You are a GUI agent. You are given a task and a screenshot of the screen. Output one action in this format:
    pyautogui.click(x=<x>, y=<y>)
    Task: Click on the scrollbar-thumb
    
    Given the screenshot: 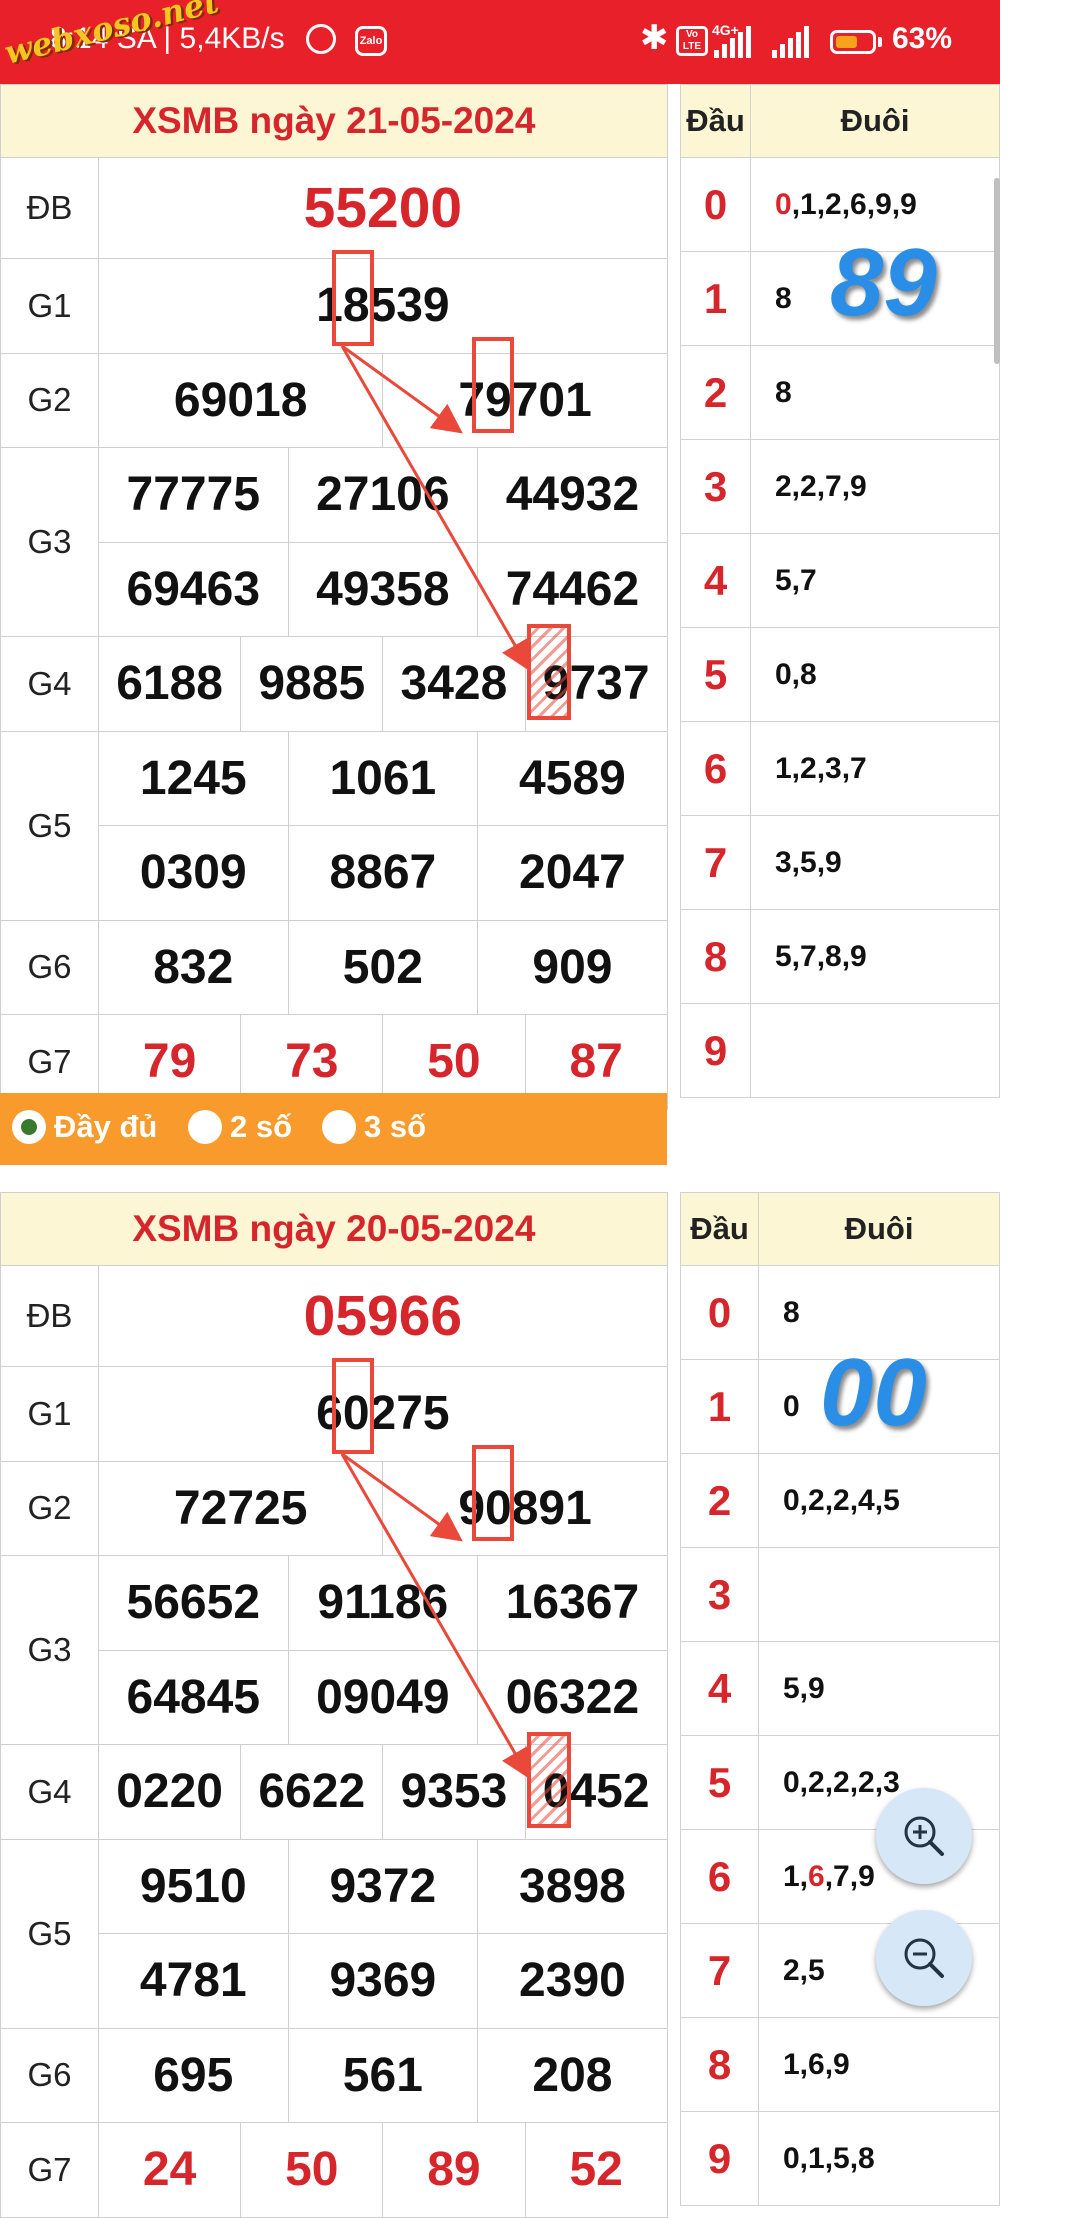 What is the action you would take?
    pyautogui.click(x=997, y=271)
    